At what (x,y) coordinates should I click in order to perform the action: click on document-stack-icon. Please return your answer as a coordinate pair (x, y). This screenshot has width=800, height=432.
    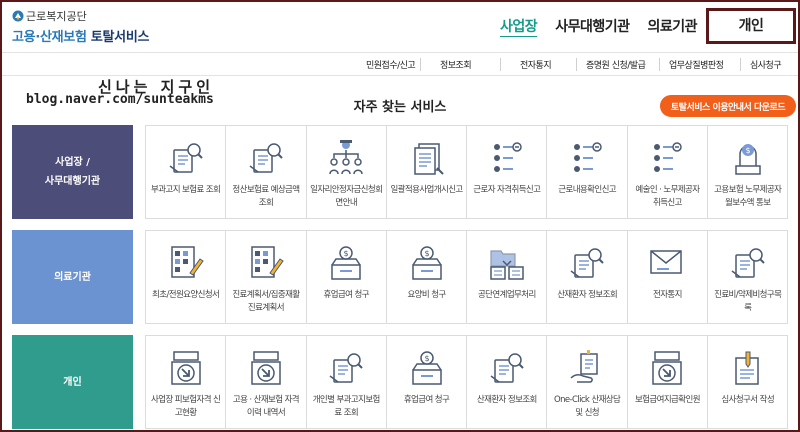
    Looking at the image, I should click on (428, 159).